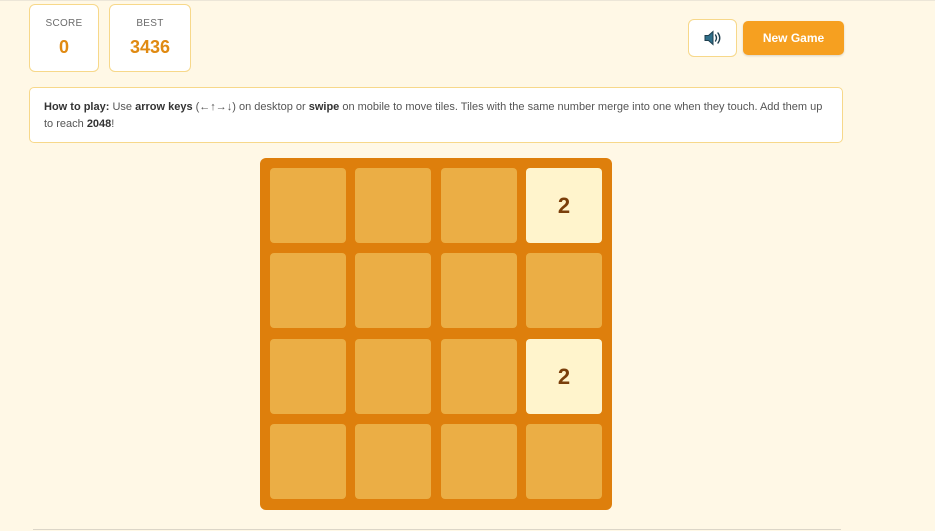  What do you see at coordinates (467, 0) in the screenshot?
I see `top-divider` at bounding box center [467, 0].